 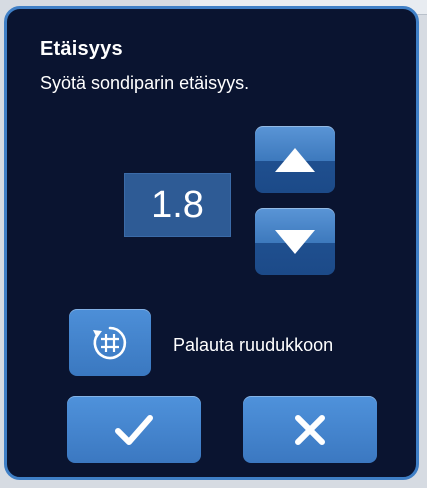 I want to click on triangle-up-icon, so click(x=295, y=160).